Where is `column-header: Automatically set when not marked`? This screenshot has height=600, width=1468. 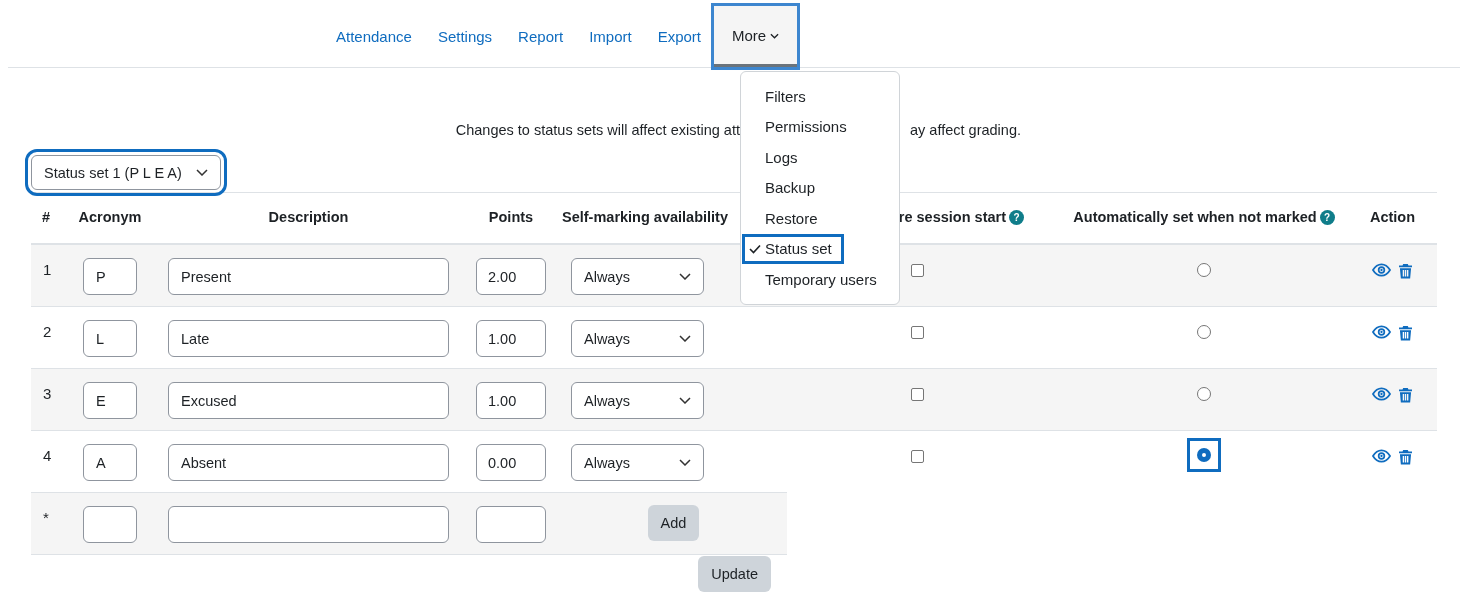
column-header: Automatically set when not marked is located at coordinates (1195, 217).